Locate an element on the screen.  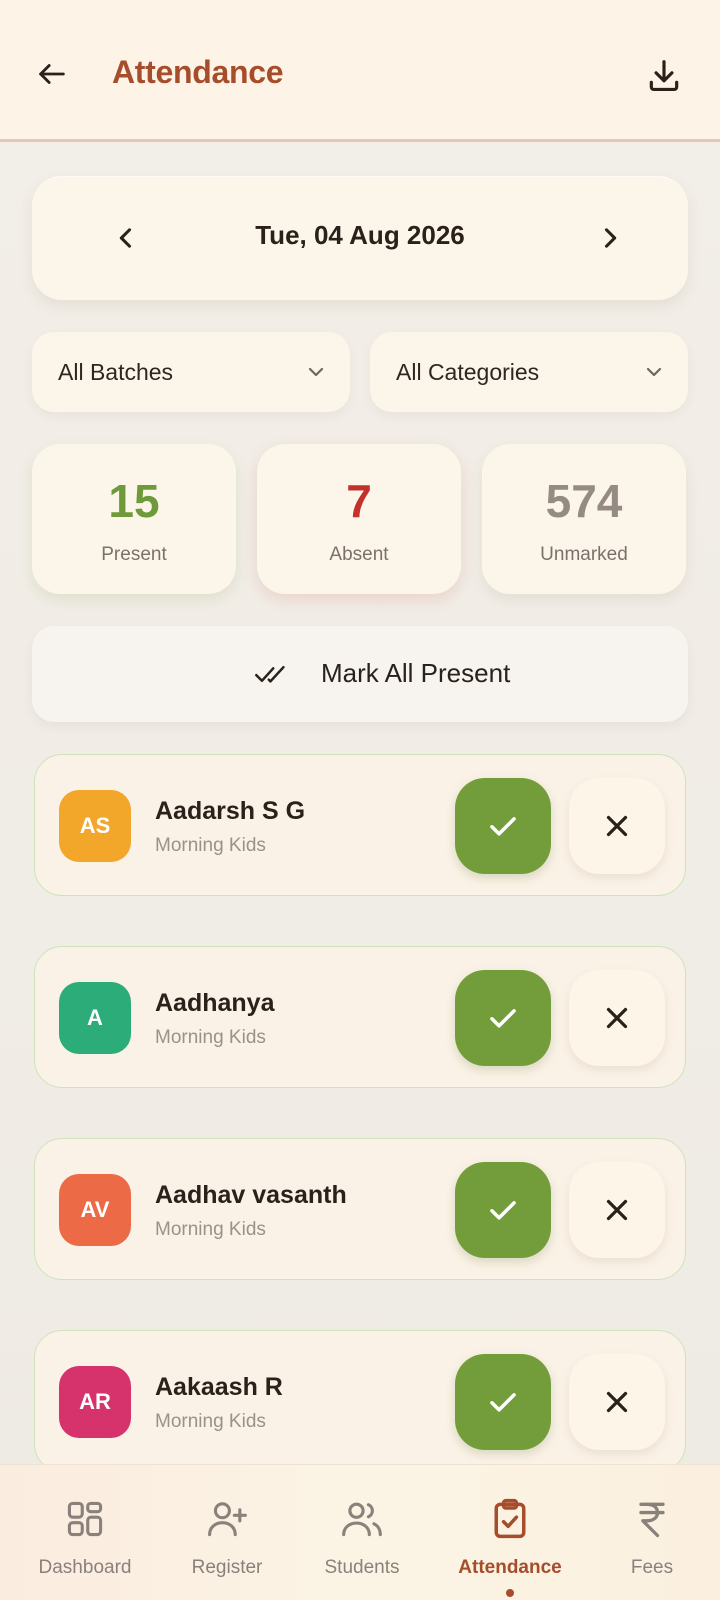
nav-item-register: Register is located at coordinates (227, 1532).